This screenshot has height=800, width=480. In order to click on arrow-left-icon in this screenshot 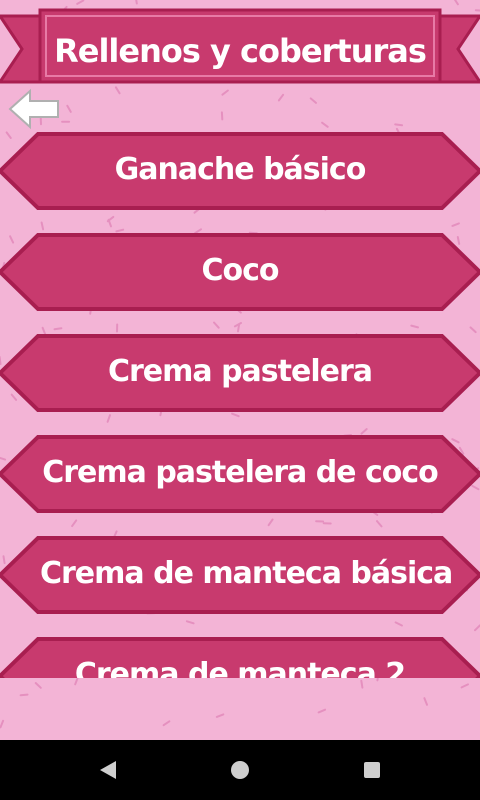, I will do `click(33, 109)`.